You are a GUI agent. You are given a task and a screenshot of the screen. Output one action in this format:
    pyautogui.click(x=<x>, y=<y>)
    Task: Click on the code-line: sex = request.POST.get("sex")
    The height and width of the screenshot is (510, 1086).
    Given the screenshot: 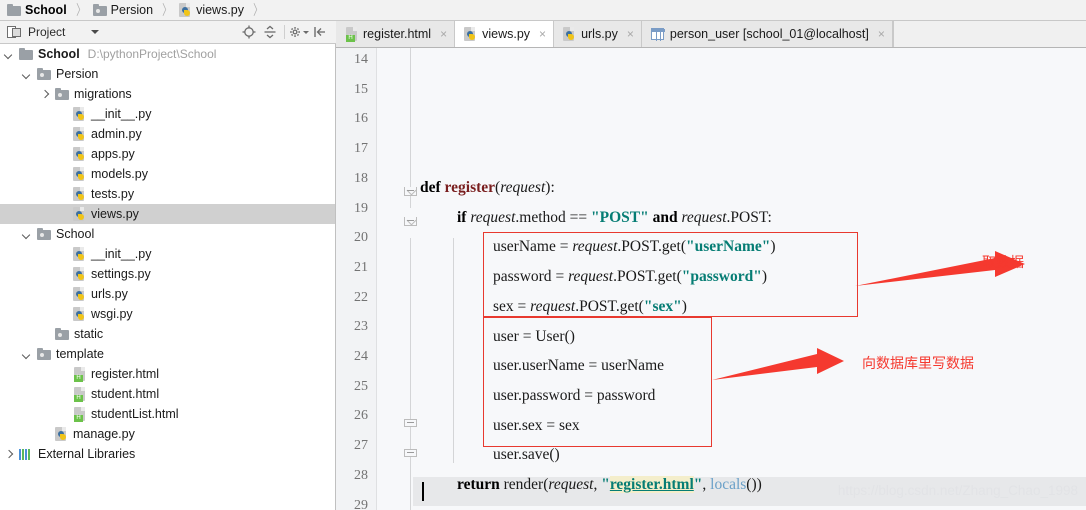 What is the action you would take?
    pyautogui.click(x=590, y=306)
    